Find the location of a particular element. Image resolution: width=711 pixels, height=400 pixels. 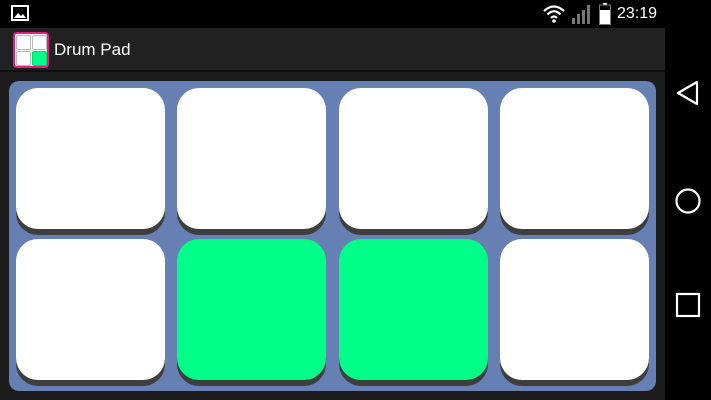

back-button is located at coordinates (688, 93).